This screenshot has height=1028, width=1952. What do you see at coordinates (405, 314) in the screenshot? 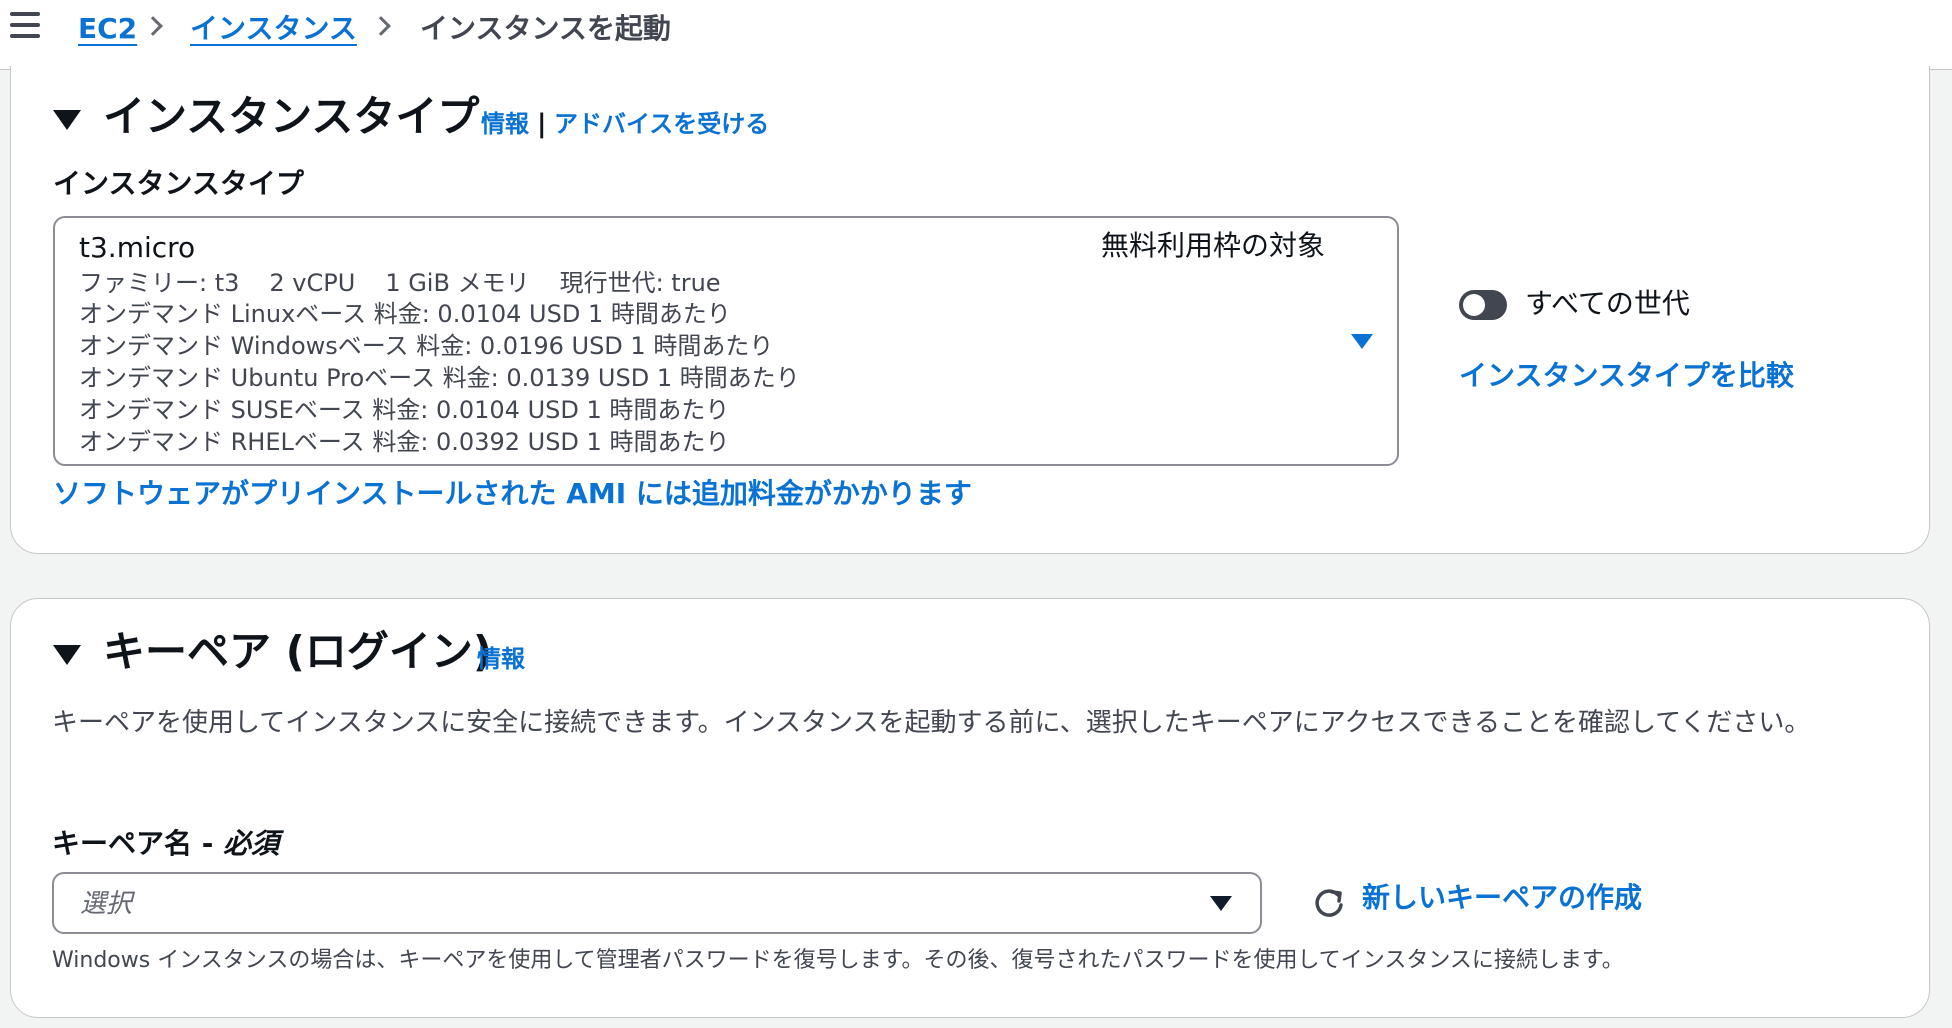
I see `price-linux: オンデマンド Linuxベース 料金: 0.0104 USD 1 時間あたり` at bounding box center [405, 314].